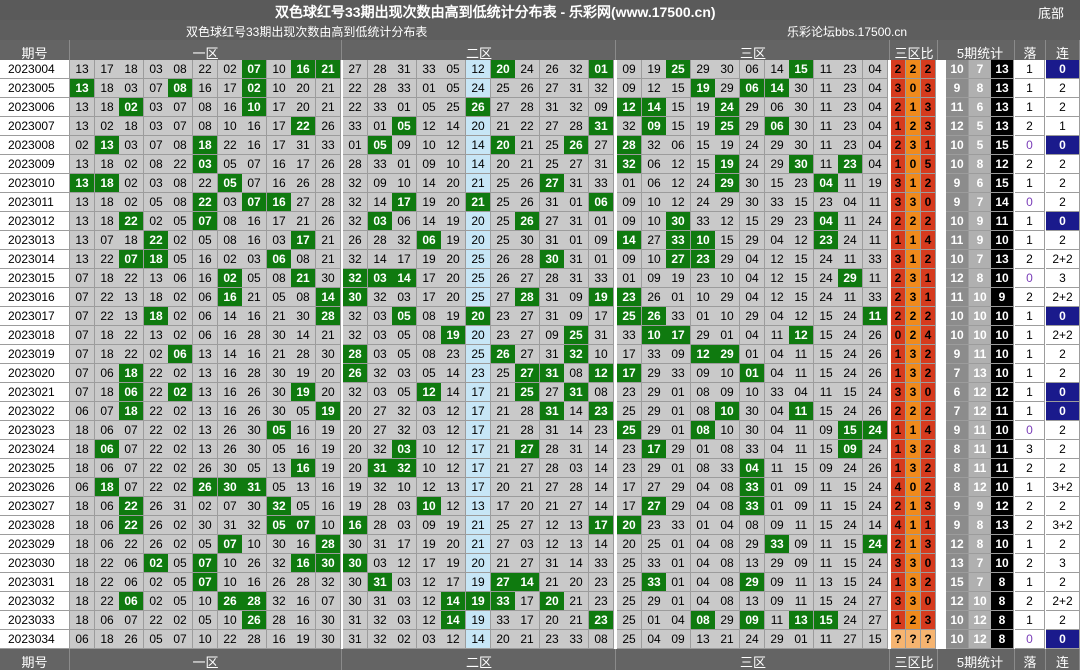 This screenshot has width=1080, height=671. I want to click on zone3-number-cell: 10, so click(727, 373).